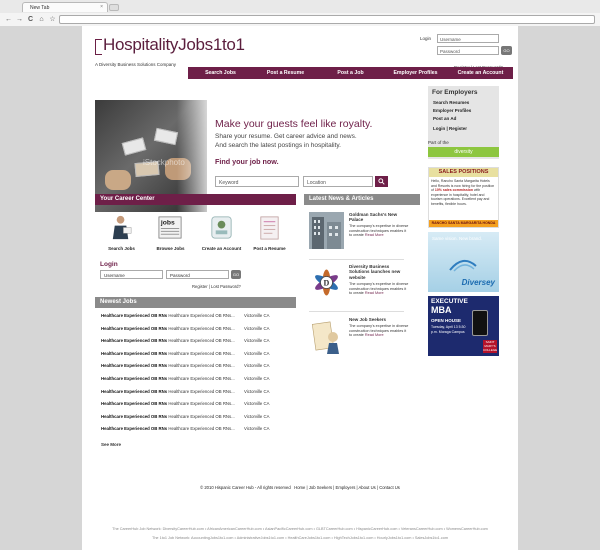  I want to click on site-logo: HospitalityJobs1to1, so click(170, 45).